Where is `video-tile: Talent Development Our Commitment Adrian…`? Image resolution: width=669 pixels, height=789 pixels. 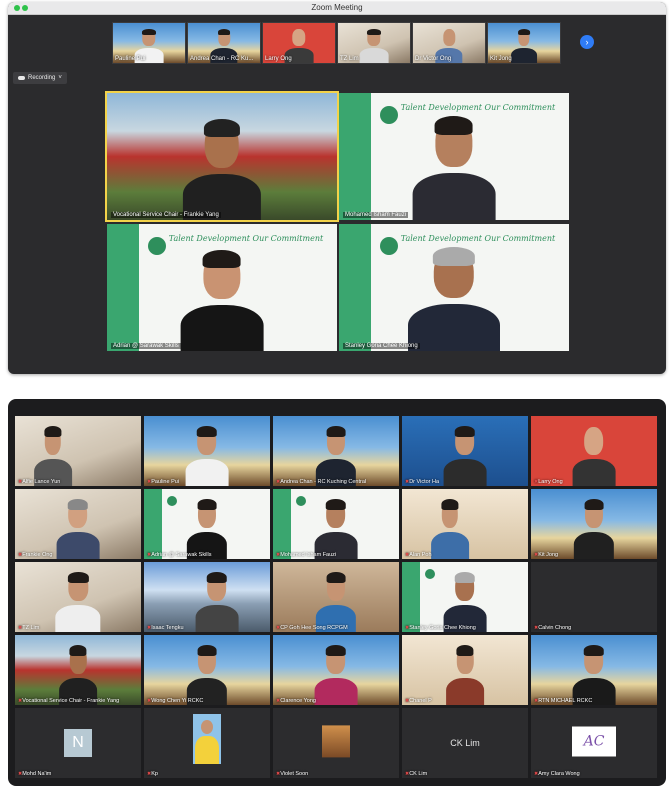
video-tile: Talent Development Our Commitment Adrian… is located at coordinates (222, 287).